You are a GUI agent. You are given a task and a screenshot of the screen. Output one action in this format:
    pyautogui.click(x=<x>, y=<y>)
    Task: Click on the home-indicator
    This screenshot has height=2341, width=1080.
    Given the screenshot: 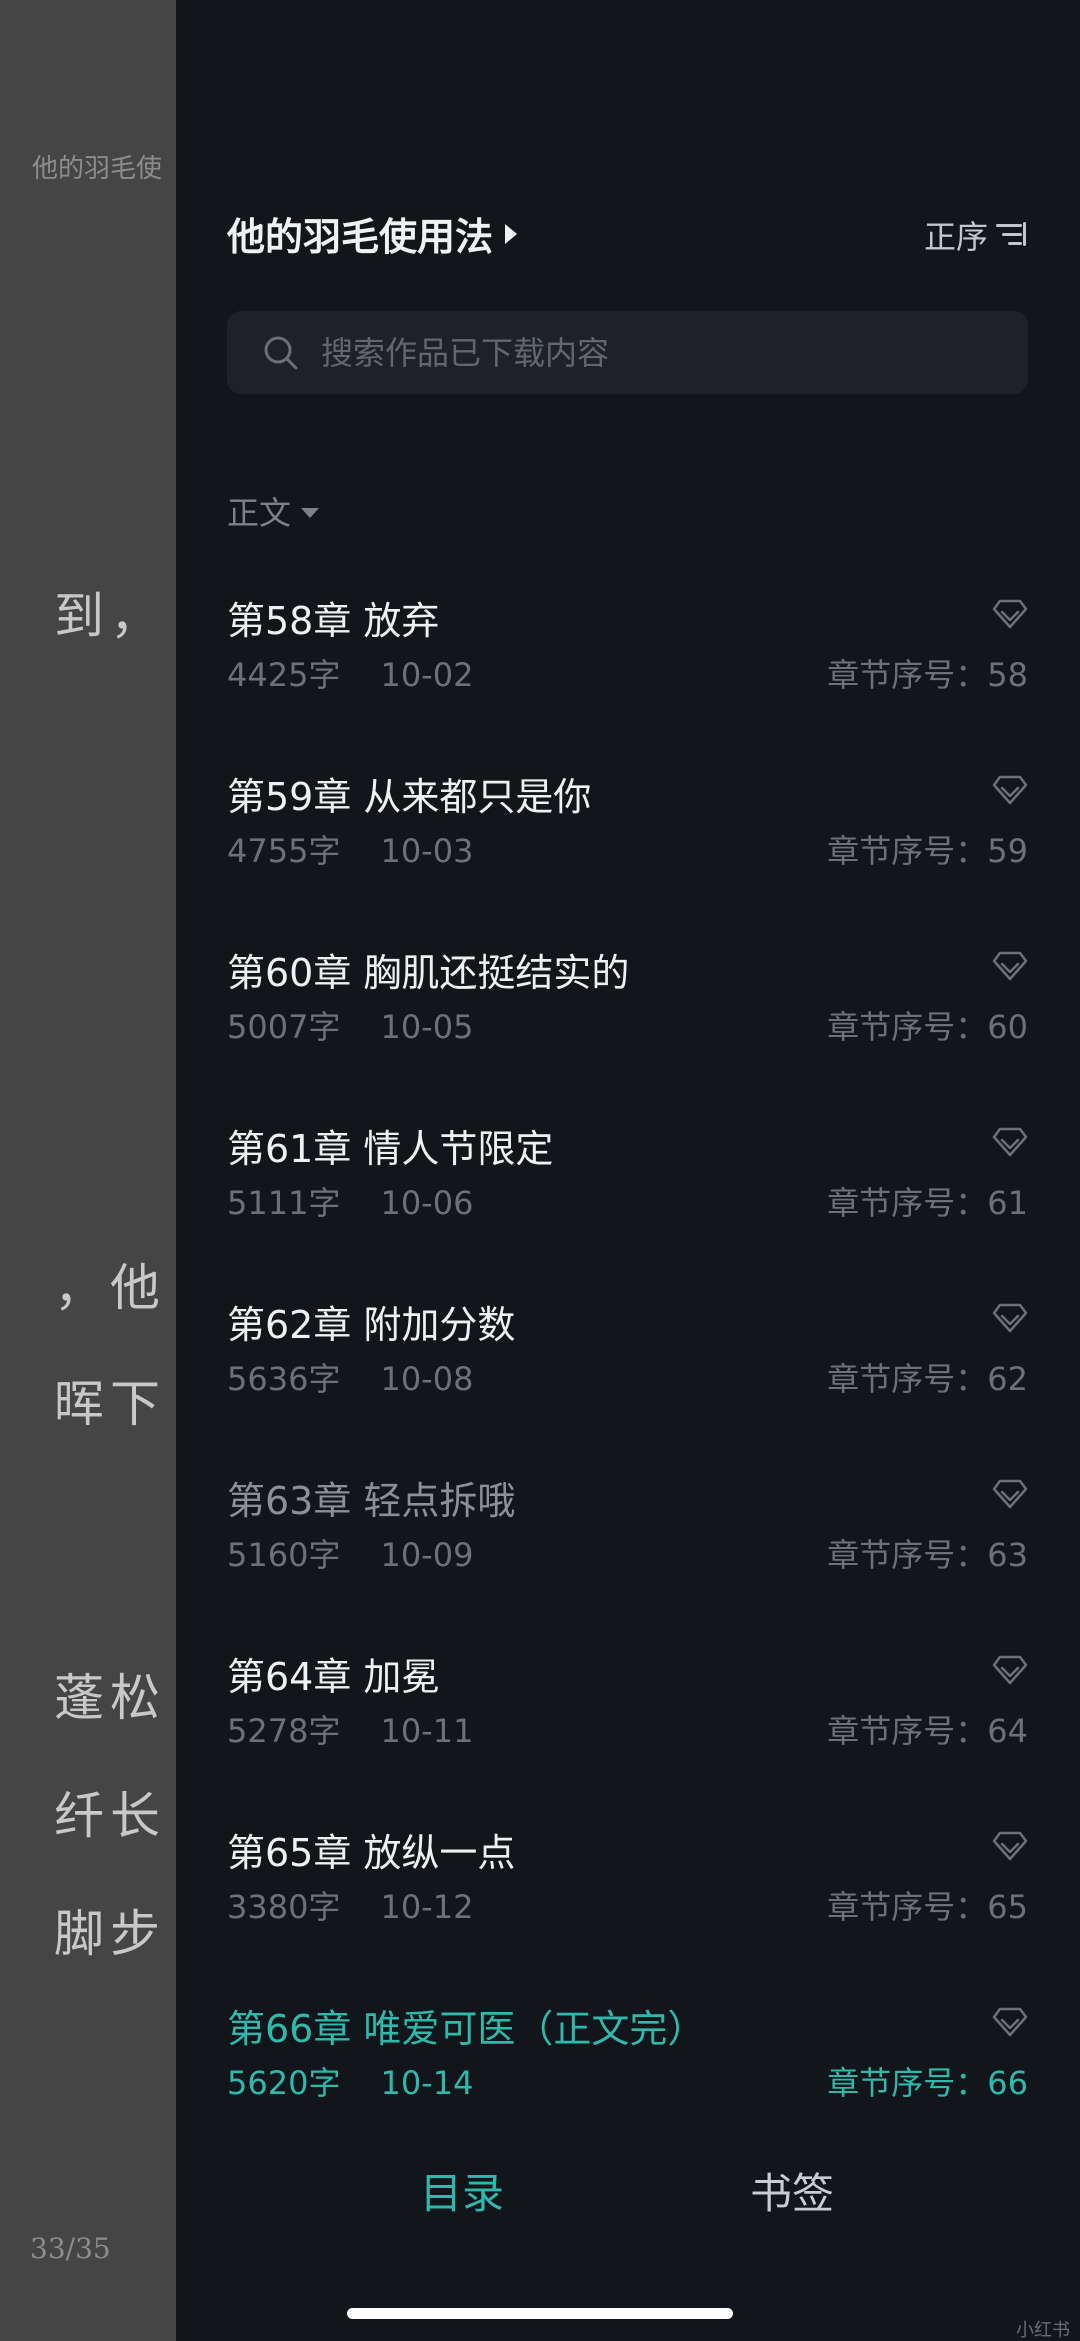 What is the action you would take?
    pyautogui.click(x=540, y=2313)
    